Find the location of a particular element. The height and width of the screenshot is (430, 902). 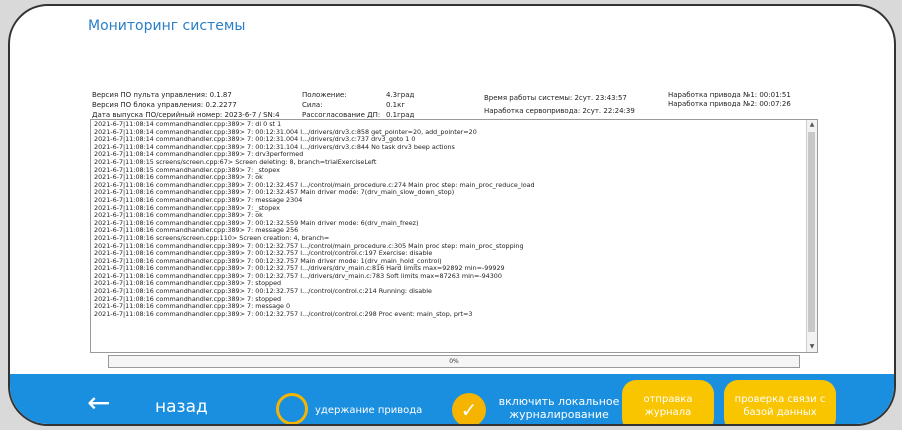

db-check-label: проверка связи с базой данных is located at coordinates (780, 406).